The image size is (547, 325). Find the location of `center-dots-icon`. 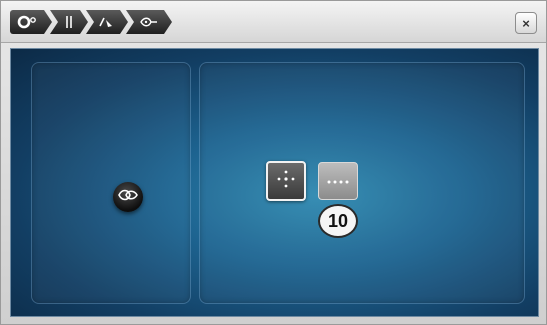

center-dots-icon is located at coordinates (286, 181).